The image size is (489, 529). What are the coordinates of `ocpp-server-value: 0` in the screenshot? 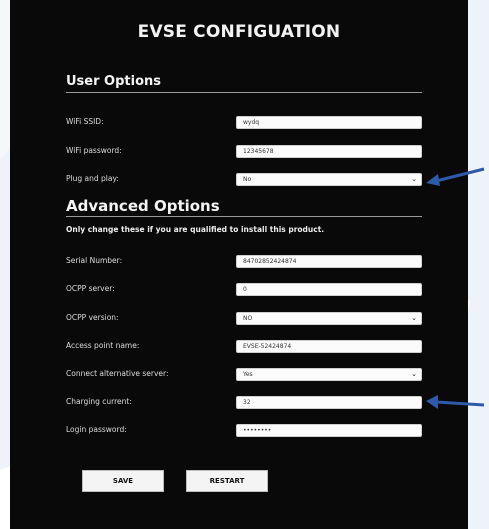 It's located at (245, 289).